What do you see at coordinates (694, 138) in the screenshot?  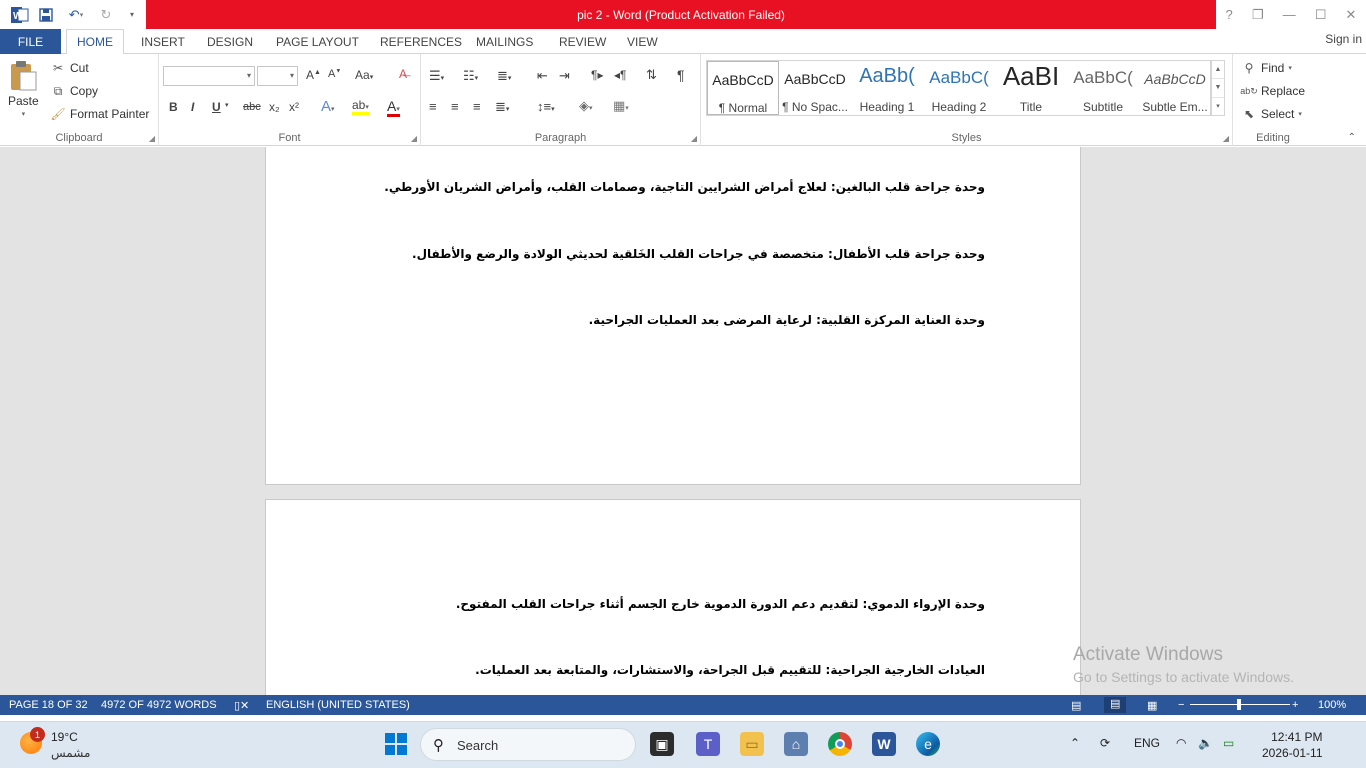 I see `paragraph-launcher-icon: ◢` at bounding box center [694, 138].